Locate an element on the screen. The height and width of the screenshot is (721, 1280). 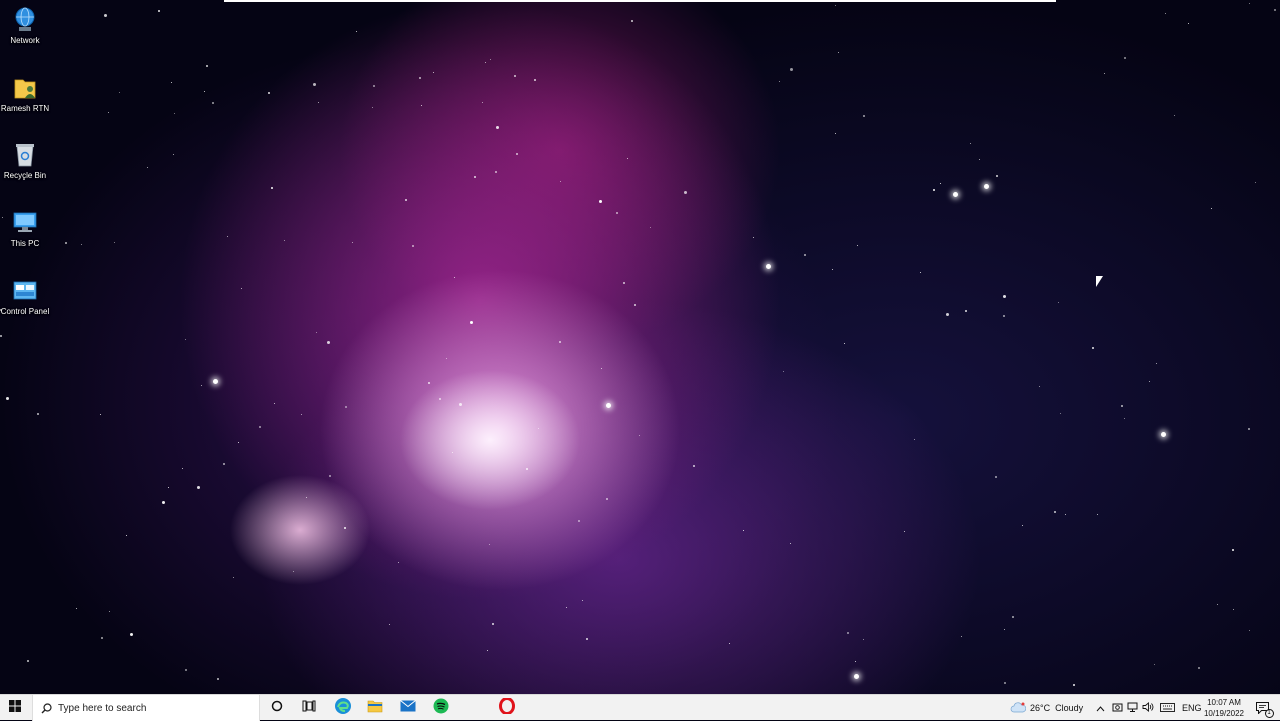
clock-date: 10/19/2022 is located at coordinates (1224, 713).